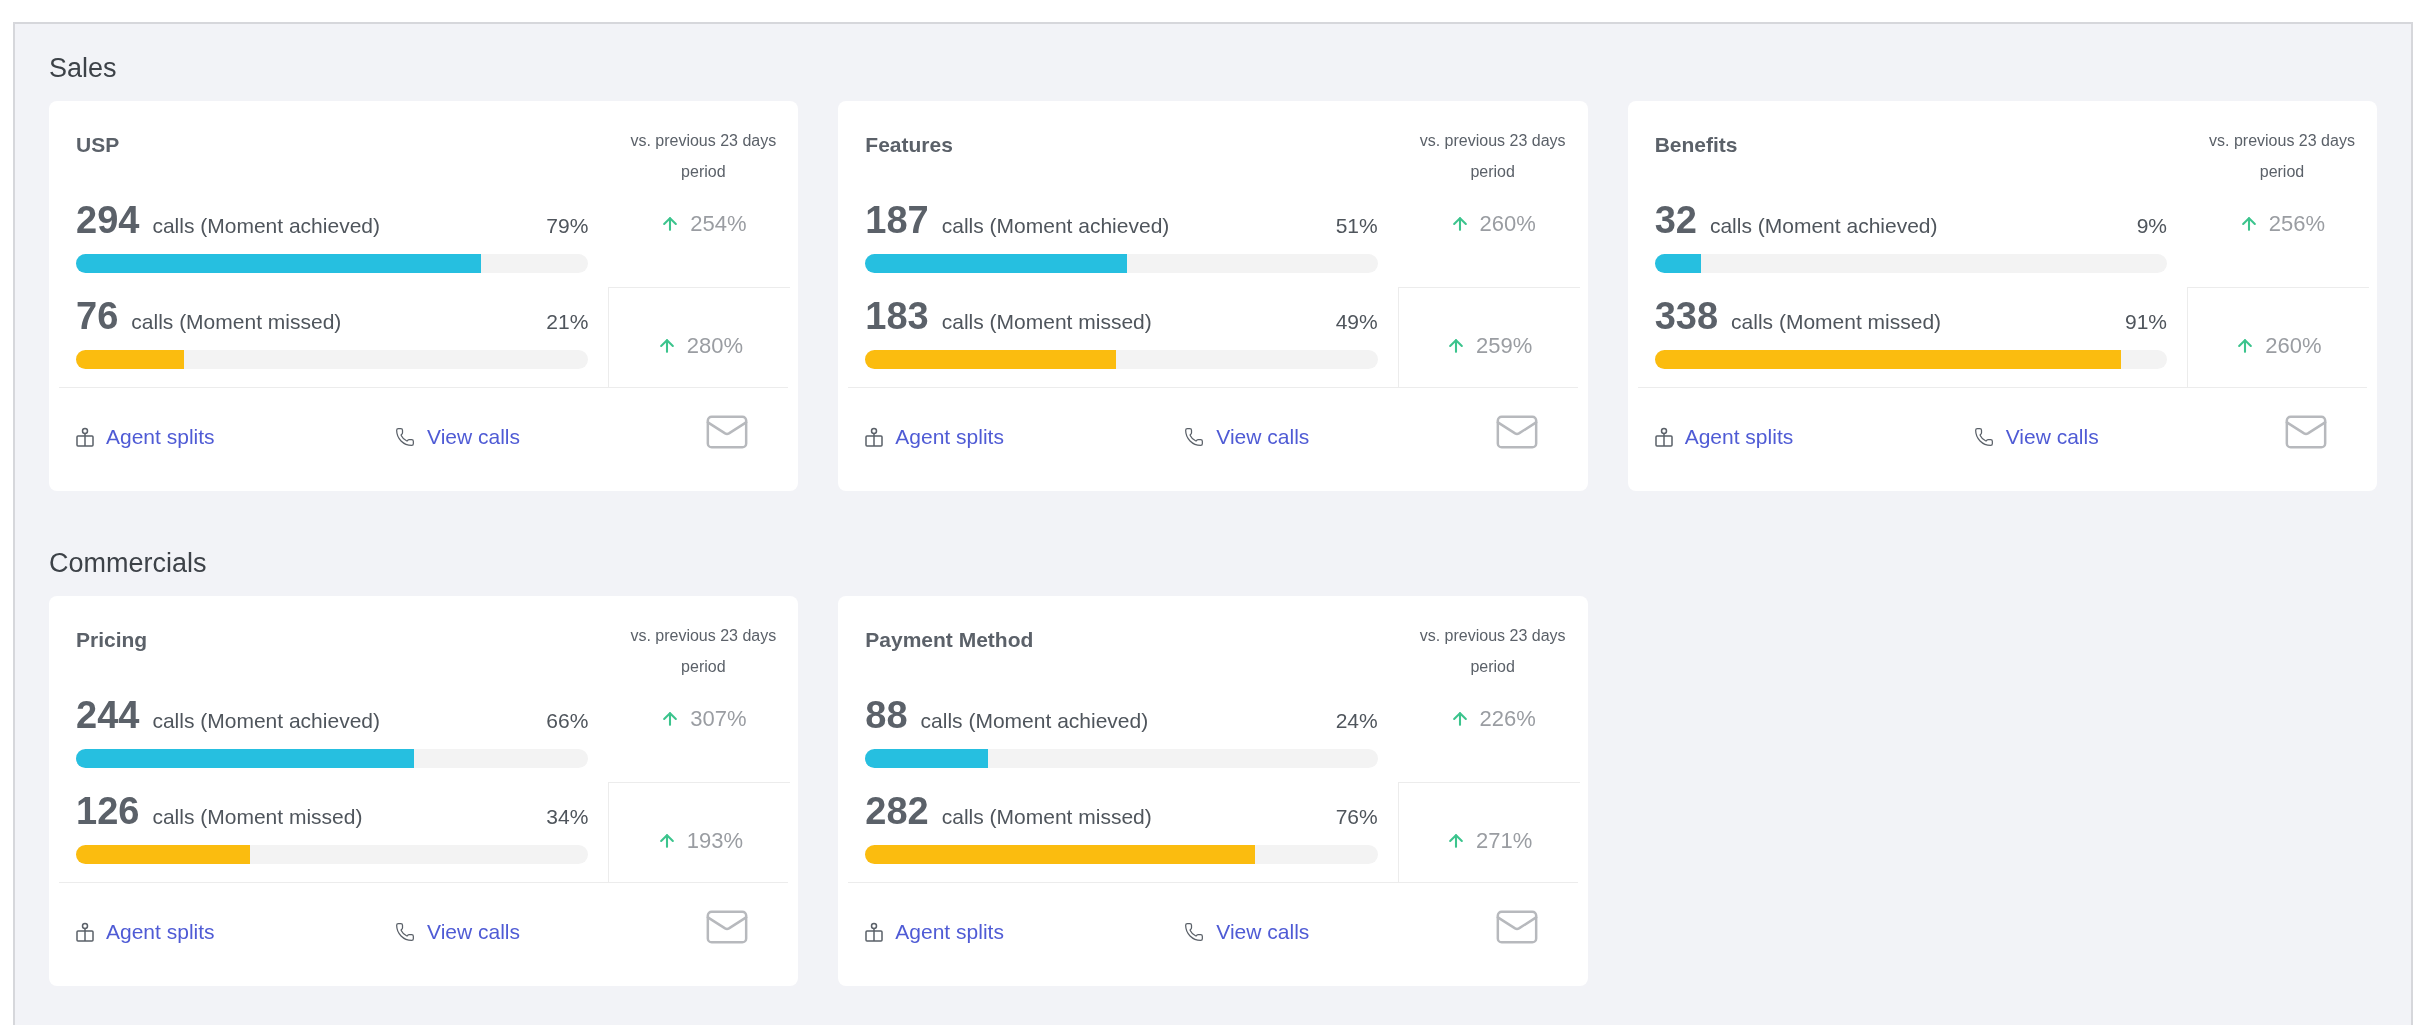  I want to click on change-value: 259%, so click(1504, 346).